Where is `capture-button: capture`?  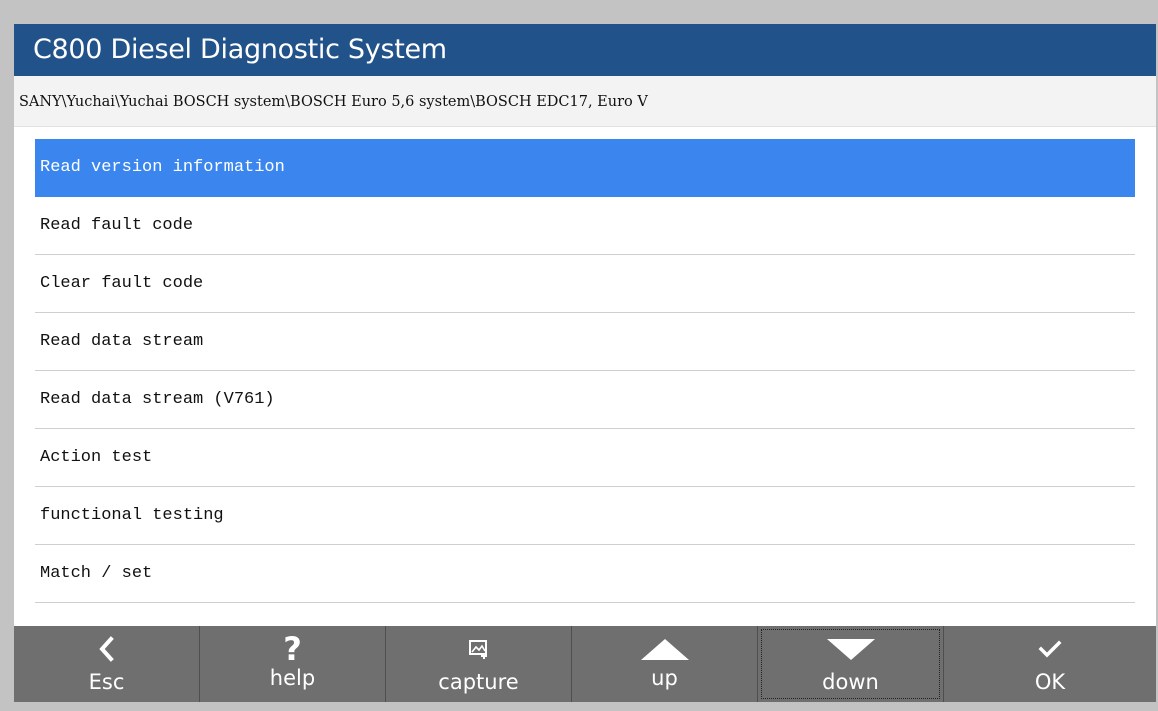
capture-button: capture is located at coordinates (479, 664).